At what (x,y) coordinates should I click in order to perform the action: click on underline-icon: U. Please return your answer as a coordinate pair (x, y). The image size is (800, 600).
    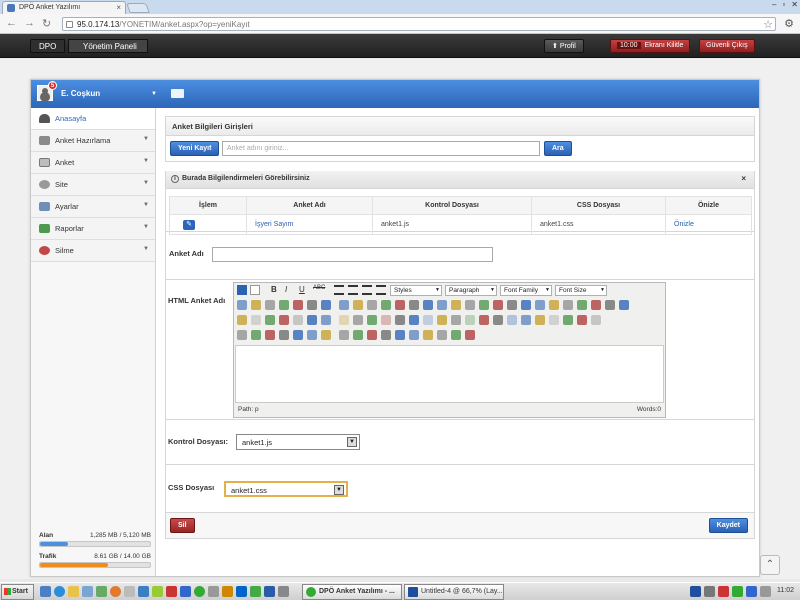
    Looking at the image, I should click on (304, 290).